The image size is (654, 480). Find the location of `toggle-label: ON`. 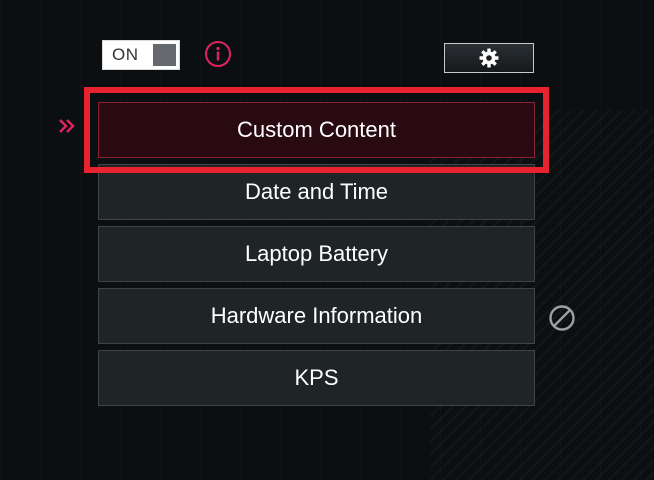

toggle-label: ON is located at coordinates (125, 54).